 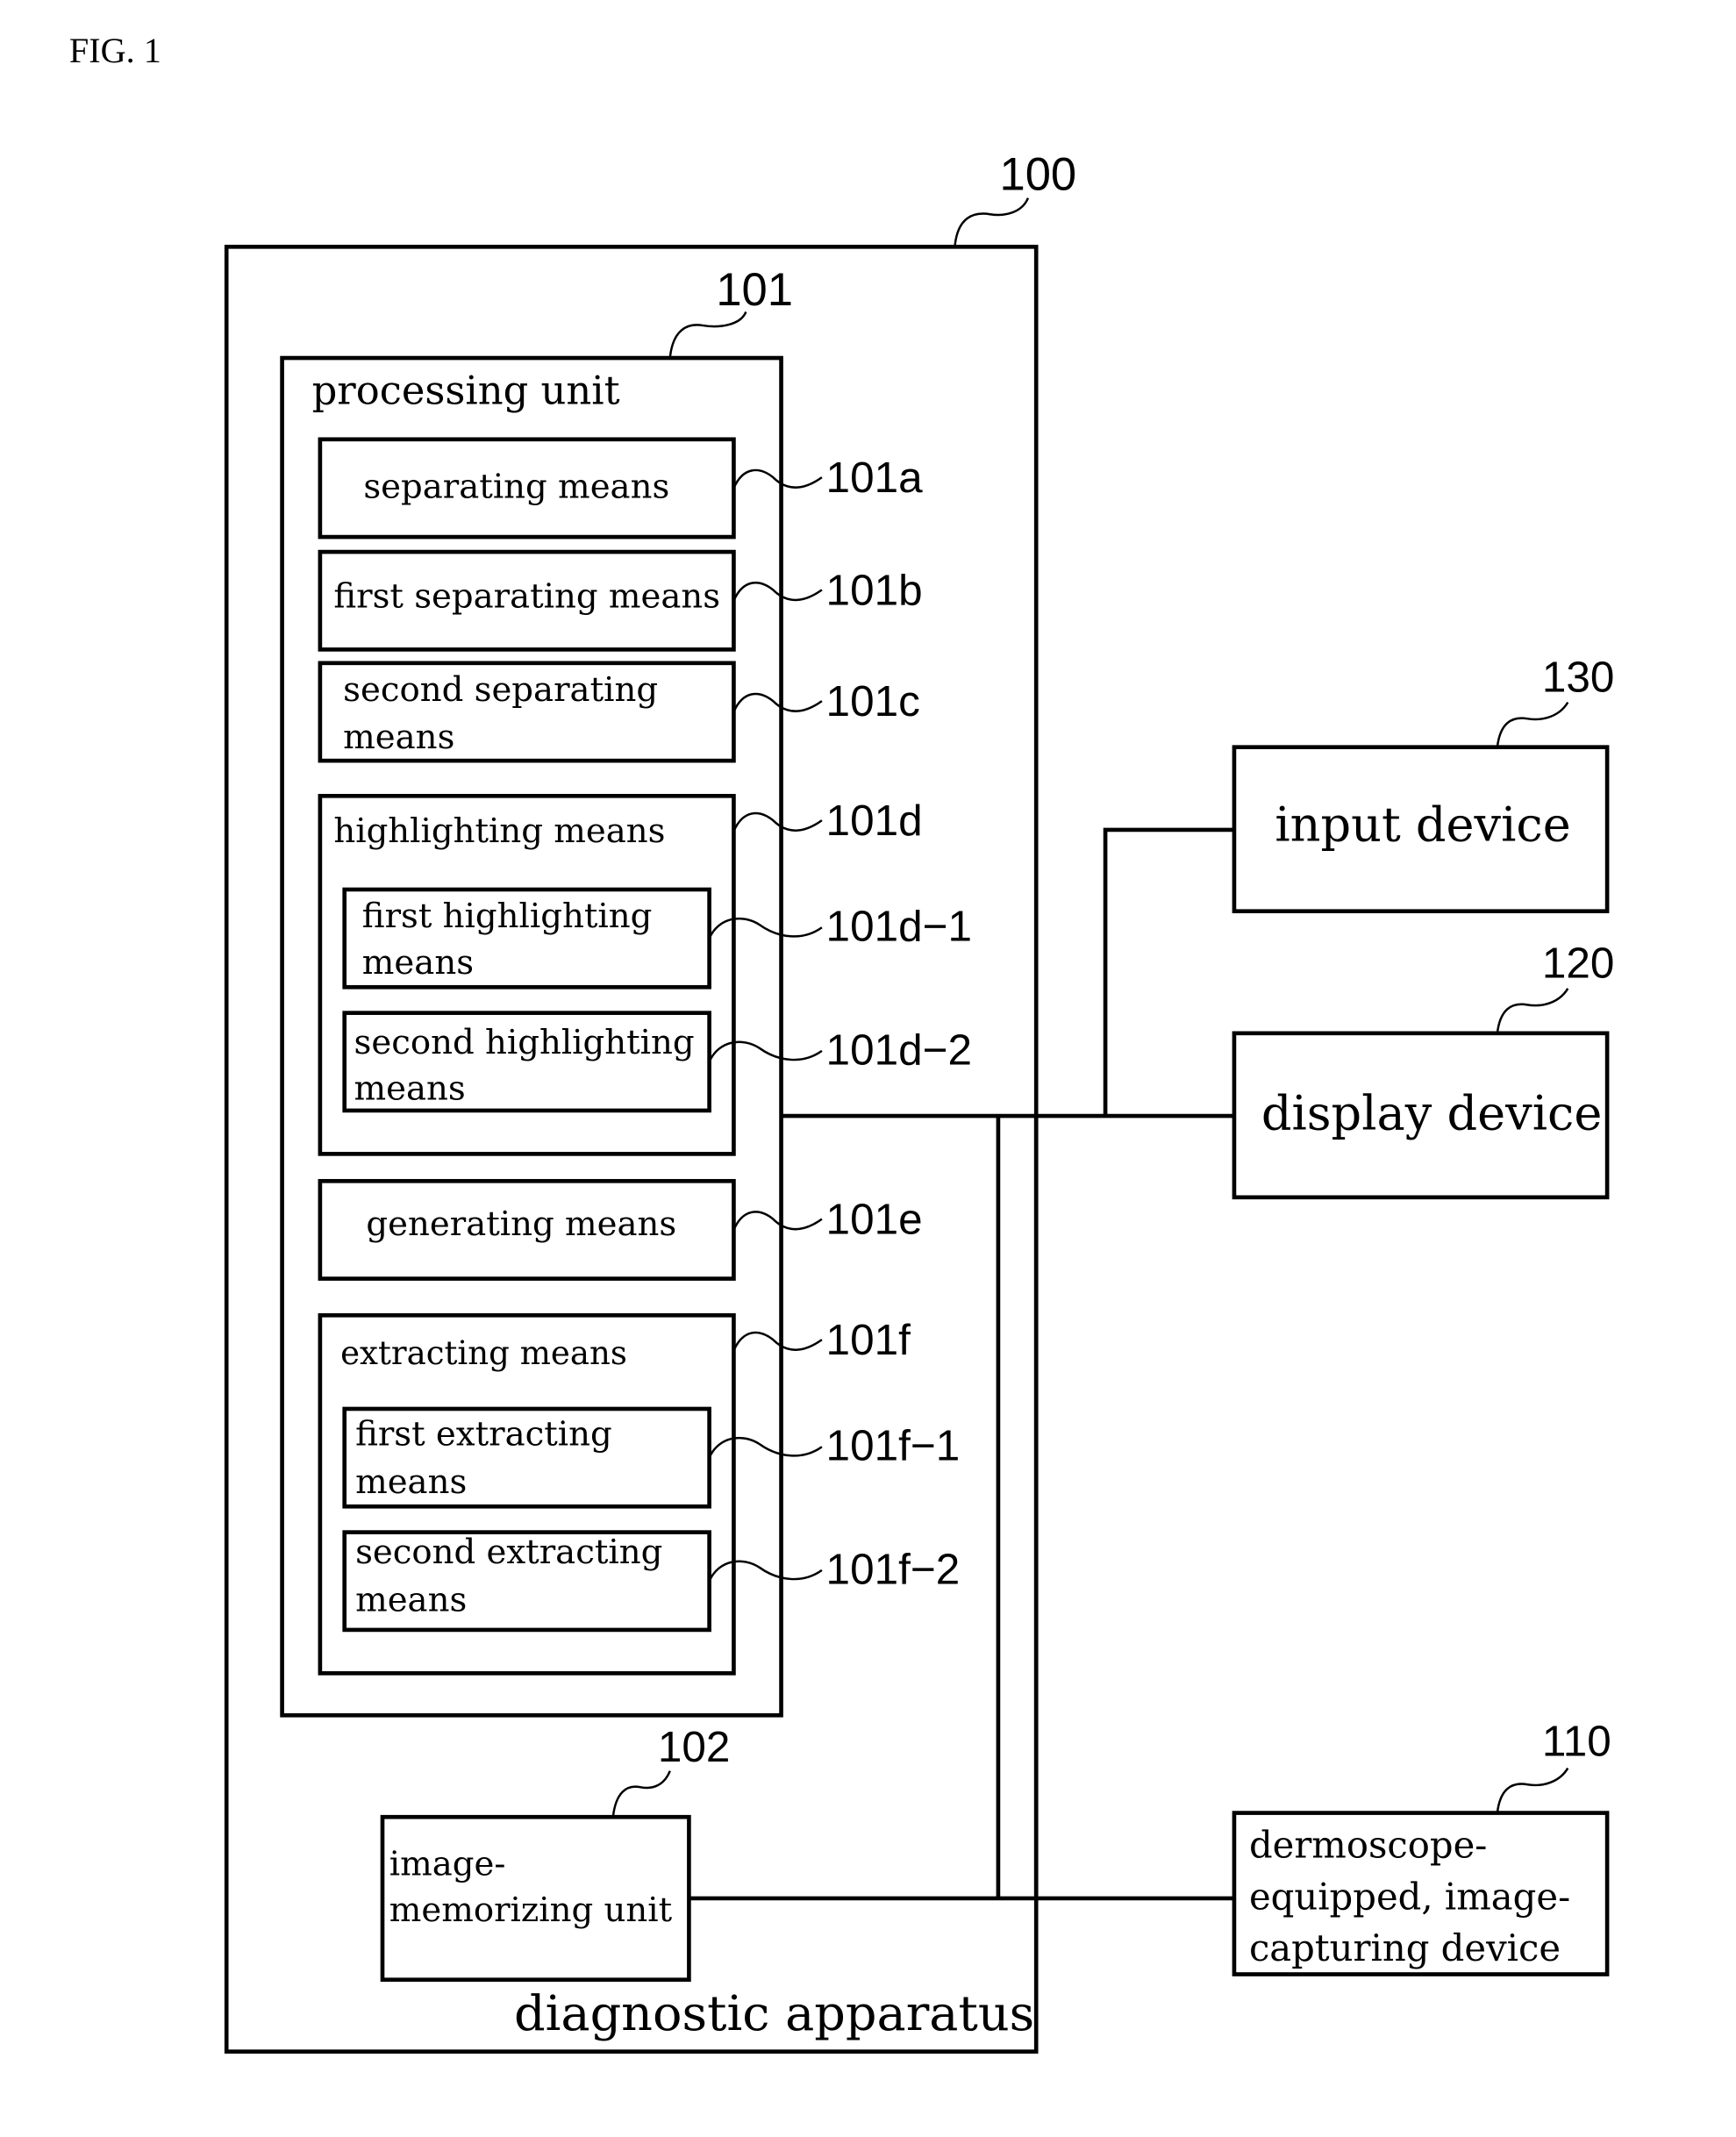 What do you see at coordinates (499, 831) in the screenshot?
I see `highlighting-means-label: highlighting means` at bounding box center [499, 831].